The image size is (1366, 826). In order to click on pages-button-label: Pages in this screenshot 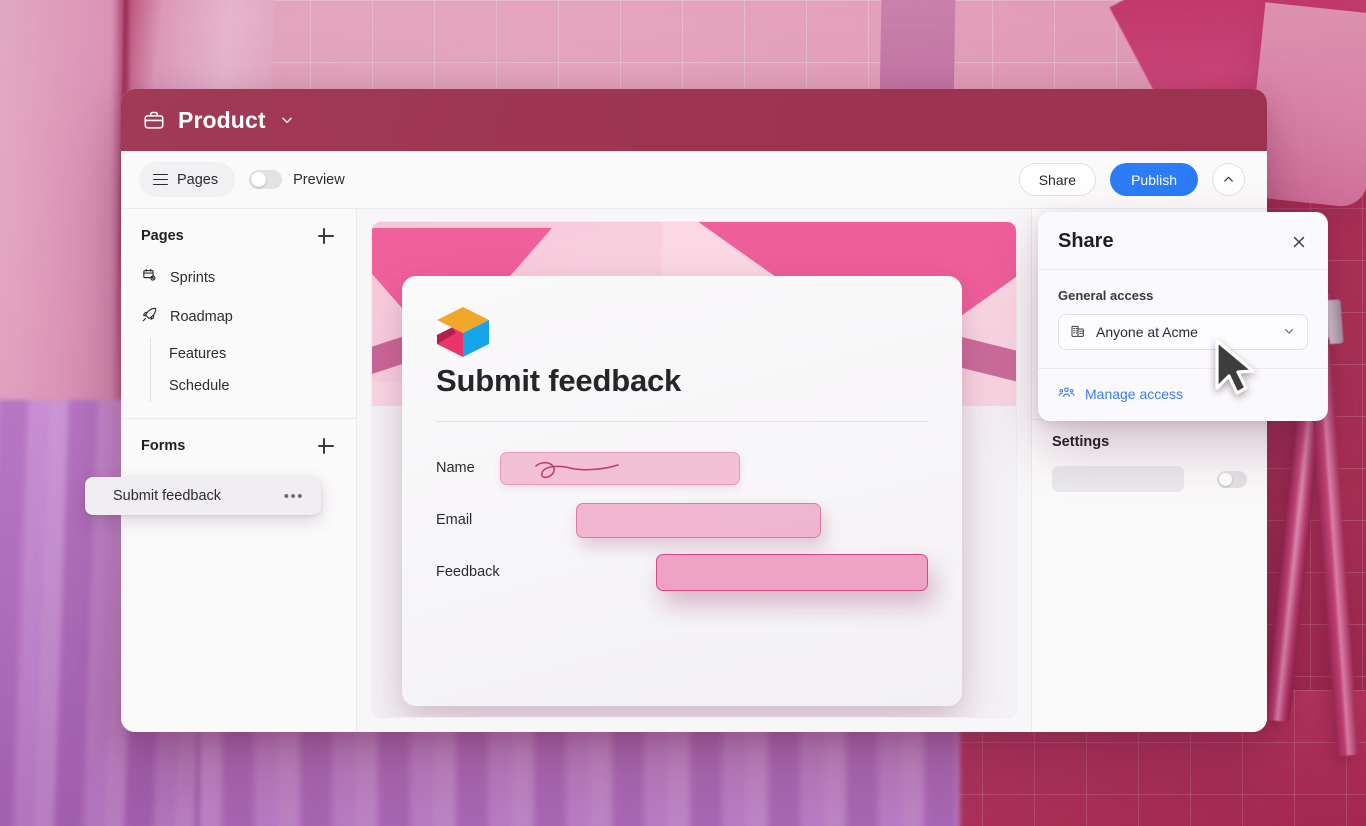, I will do `click(198, 179)`.